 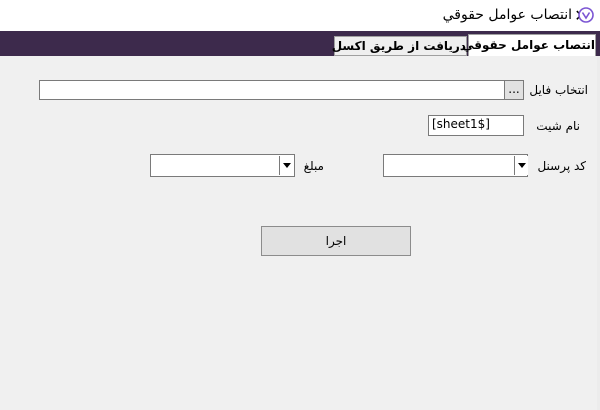 What do you see at coordinates (586, 15) in the screenshot?
I see `app-logo-icon` at bounding box center [586, 15].